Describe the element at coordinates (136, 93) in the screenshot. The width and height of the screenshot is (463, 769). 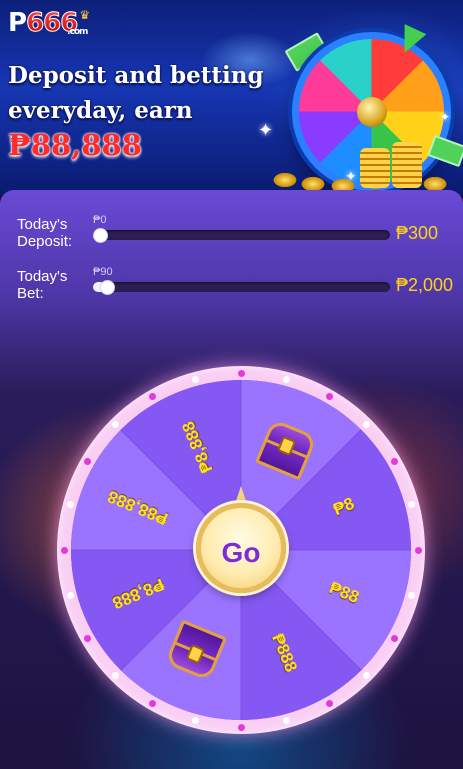
I see `banner-headline: Deposit and betting everyday, earn` at that location.